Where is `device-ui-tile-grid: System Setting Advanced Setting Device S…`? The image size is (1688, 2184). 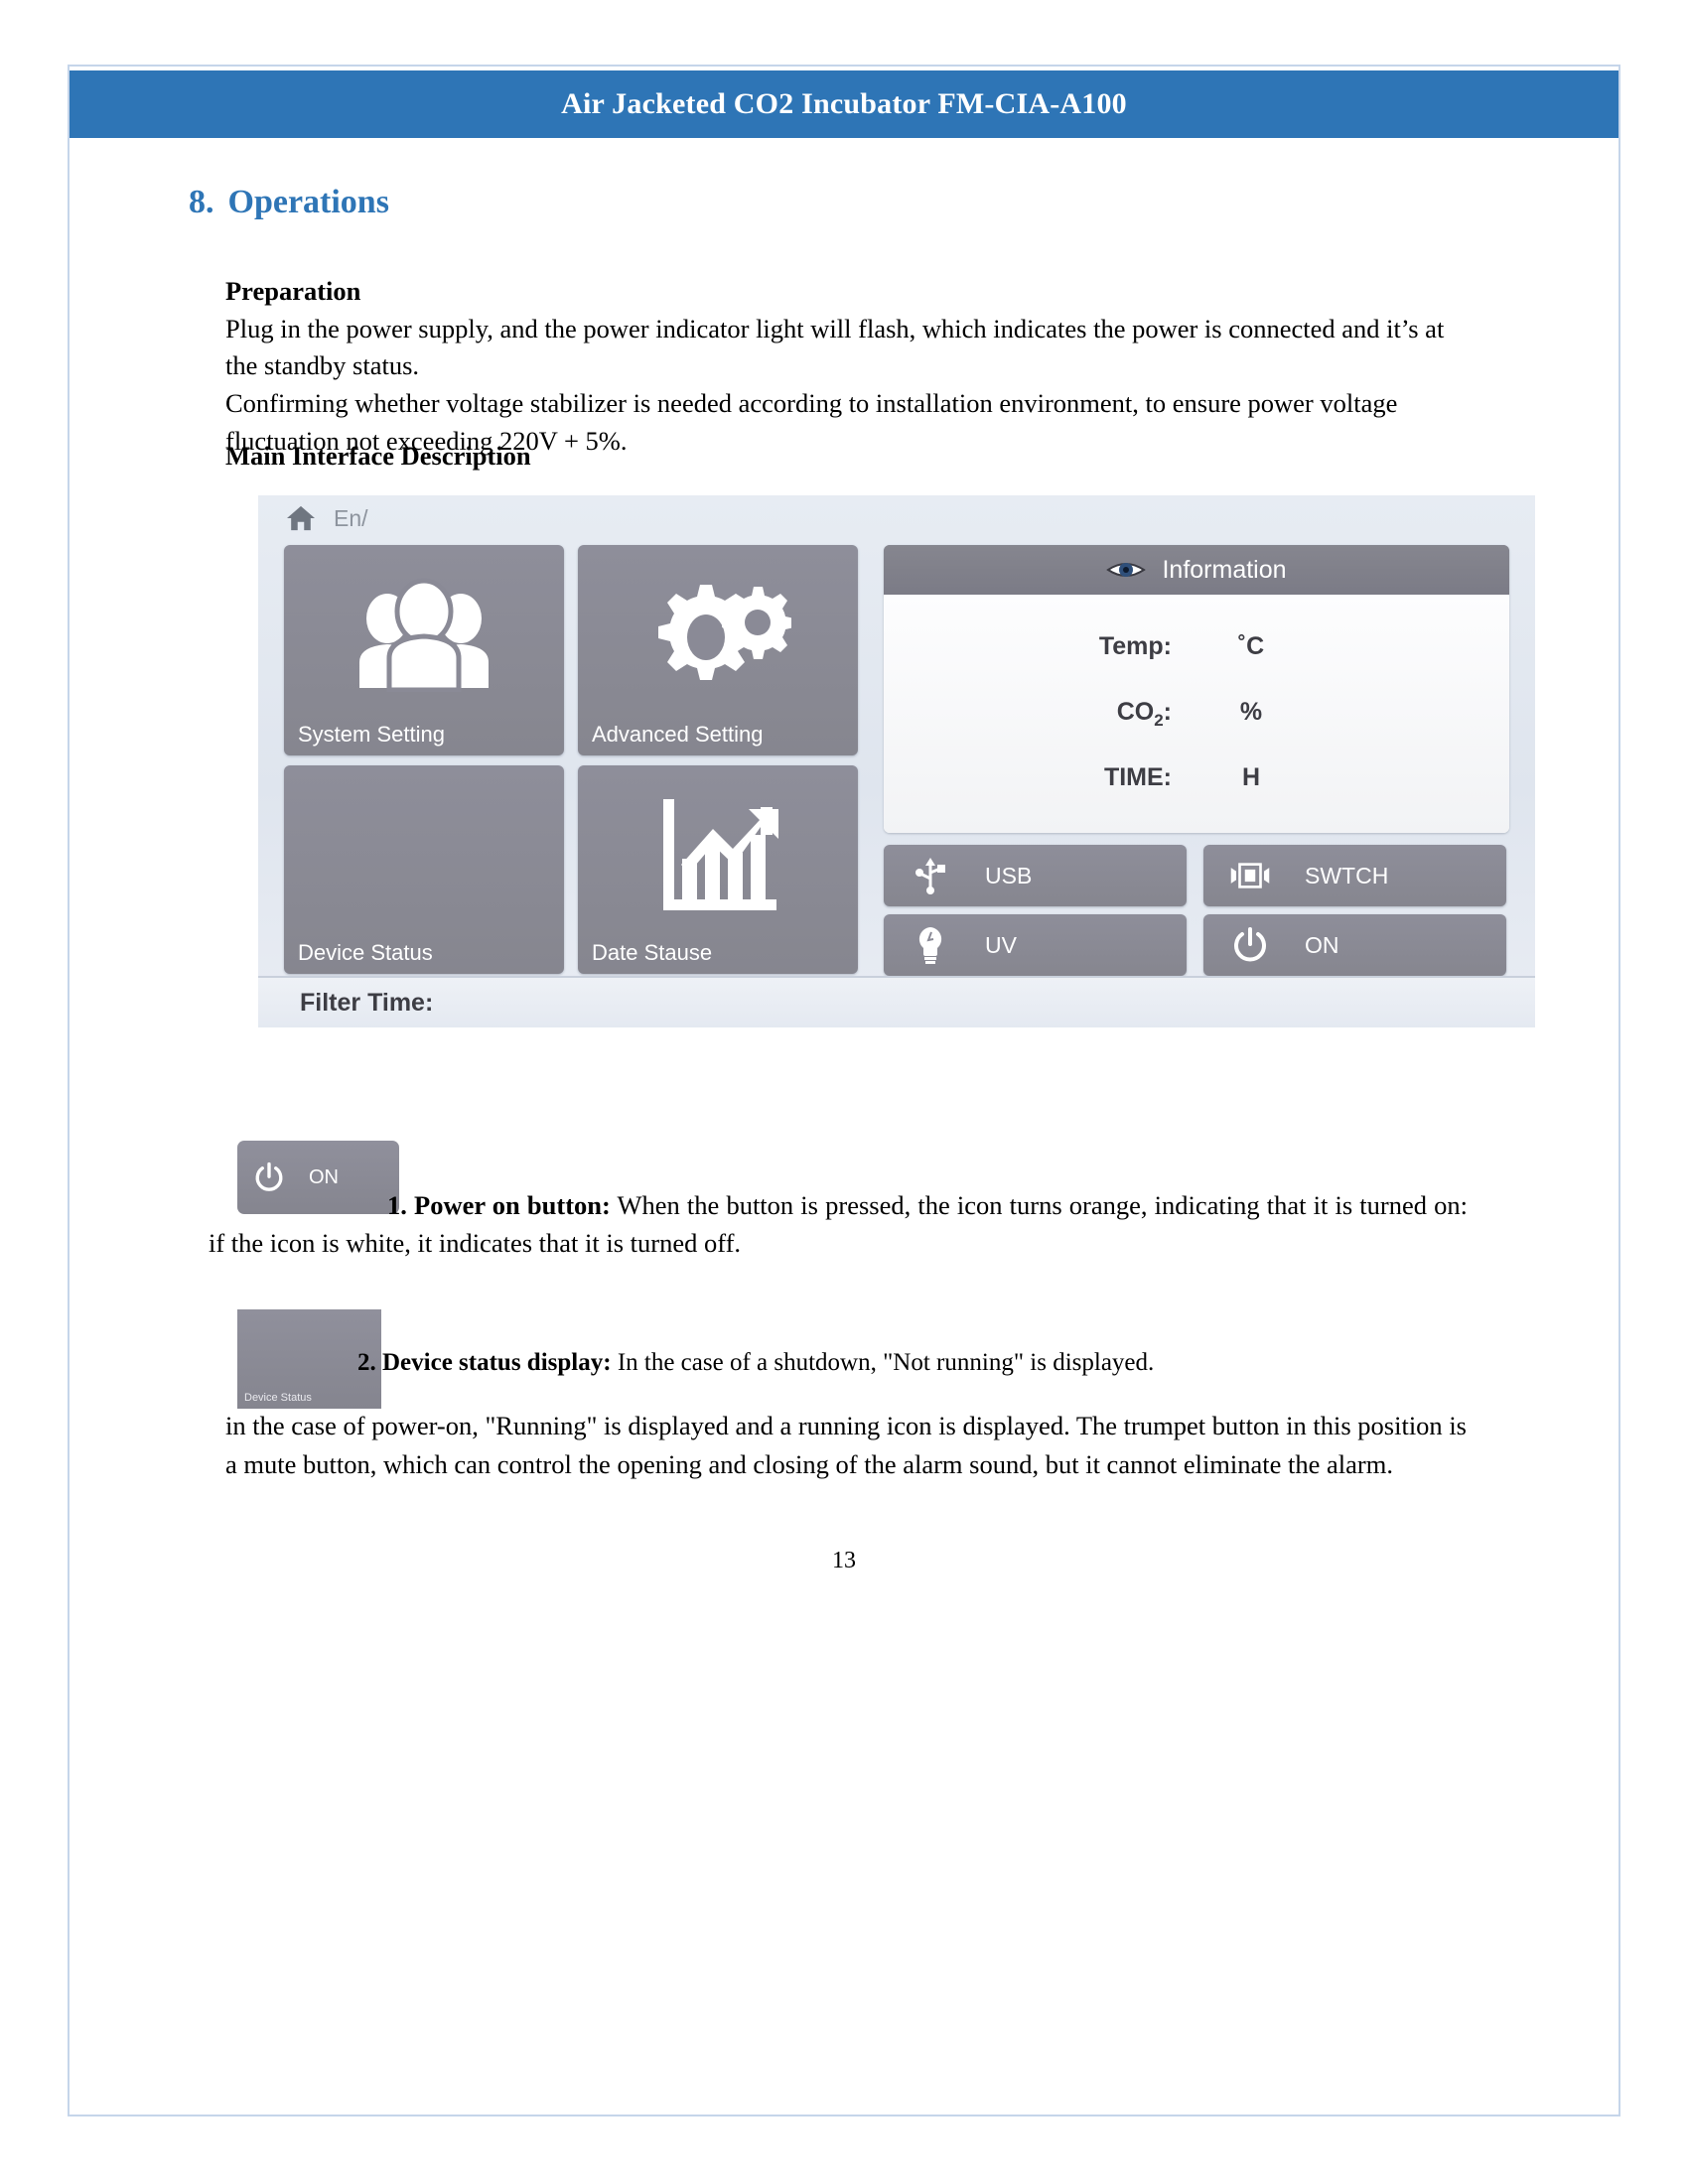 device-ui-tile-grid: System Setting Advanced Setting Device S… is located at coordinates (571, 759).